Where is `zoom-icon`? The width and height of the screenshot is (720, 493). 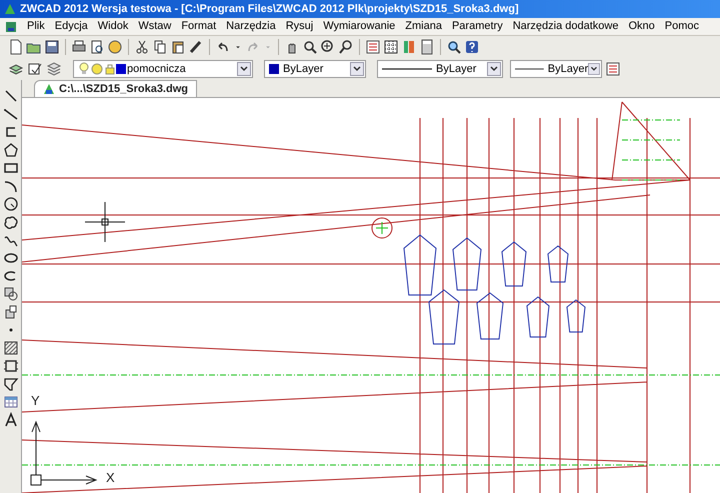 zoom-icon is located at coordinates (310, 47).